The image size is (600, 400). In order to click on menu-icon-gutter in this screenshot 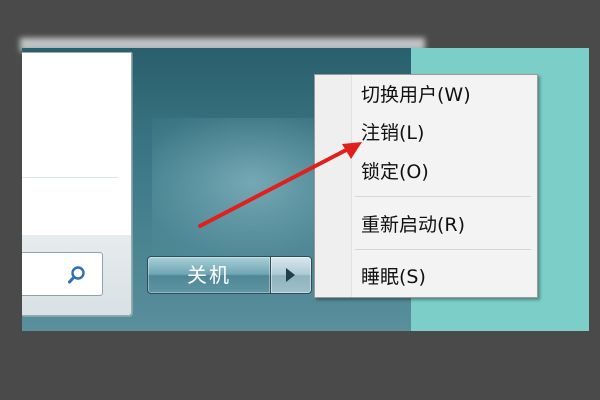, I will do `click(333, 186)`.